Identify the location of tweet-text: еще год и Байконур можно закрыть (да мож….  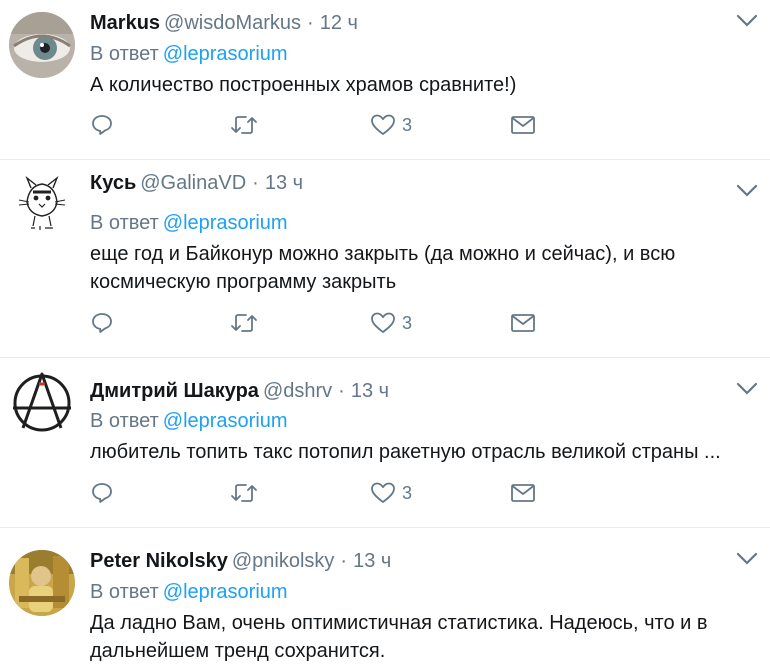
(383, 268).